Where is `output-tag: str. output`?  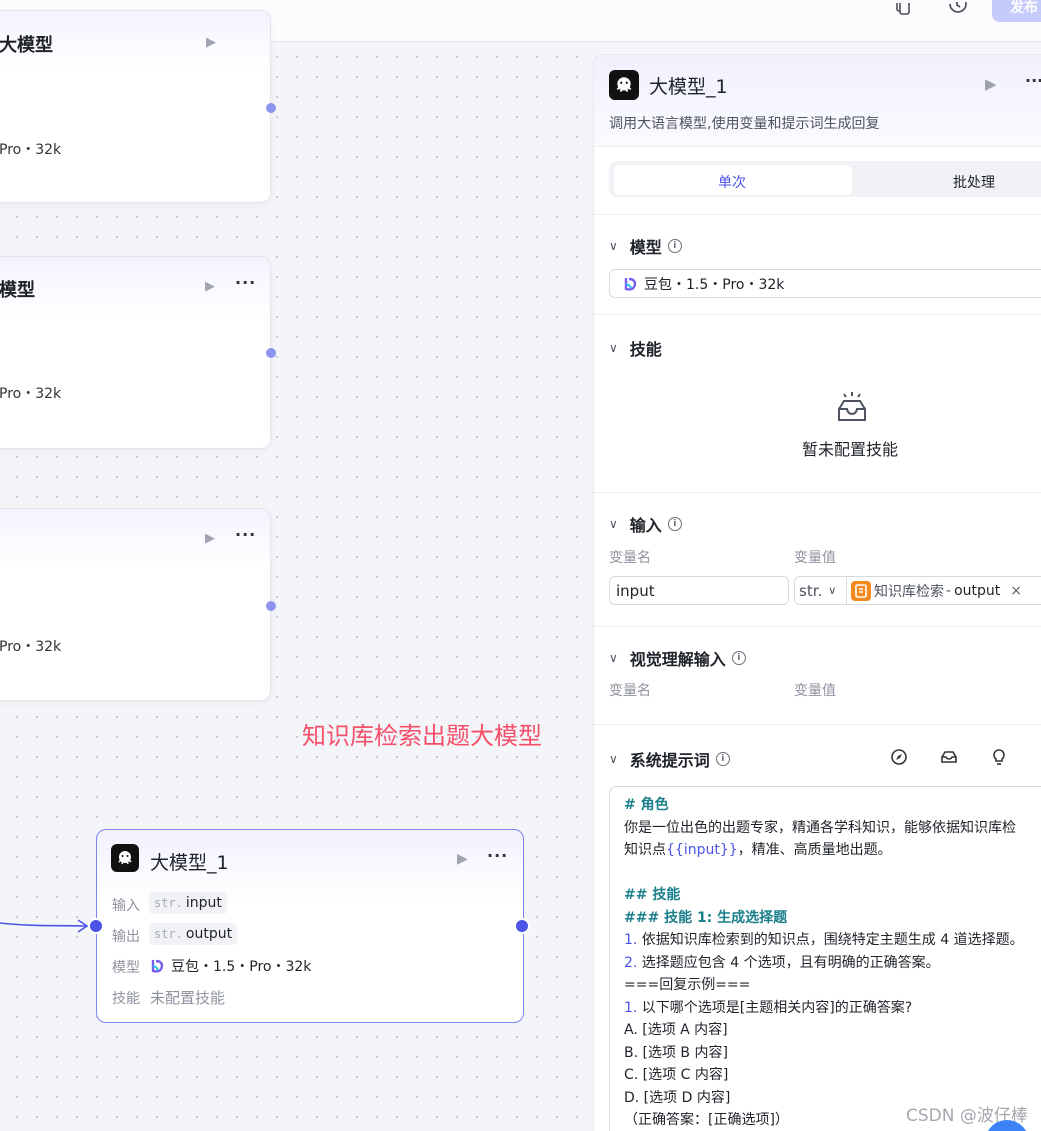
output-tag: str. output is located at coordinates (193, 934).